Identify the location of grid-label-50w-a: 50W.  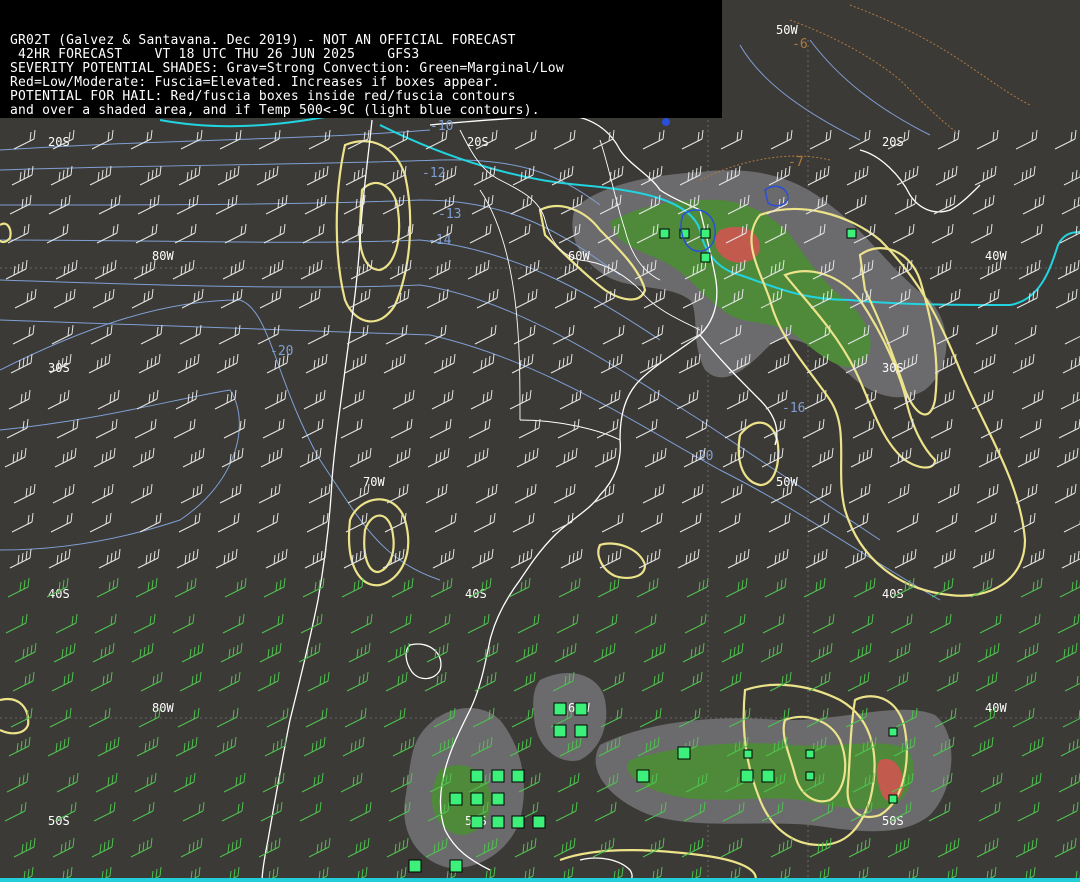
(787, 30).